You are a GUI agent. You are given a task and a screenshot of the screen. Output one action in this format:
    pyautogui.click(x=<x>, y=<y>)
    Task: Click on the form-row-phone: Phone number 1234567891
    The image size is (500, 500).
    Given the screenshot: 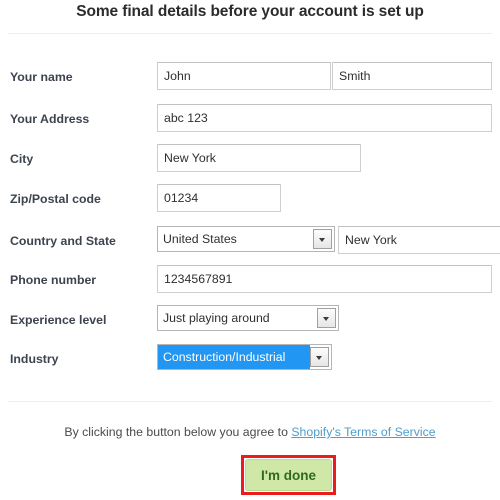 What is the action you would take?
    pyautogui.click(x=250, y=280)
    